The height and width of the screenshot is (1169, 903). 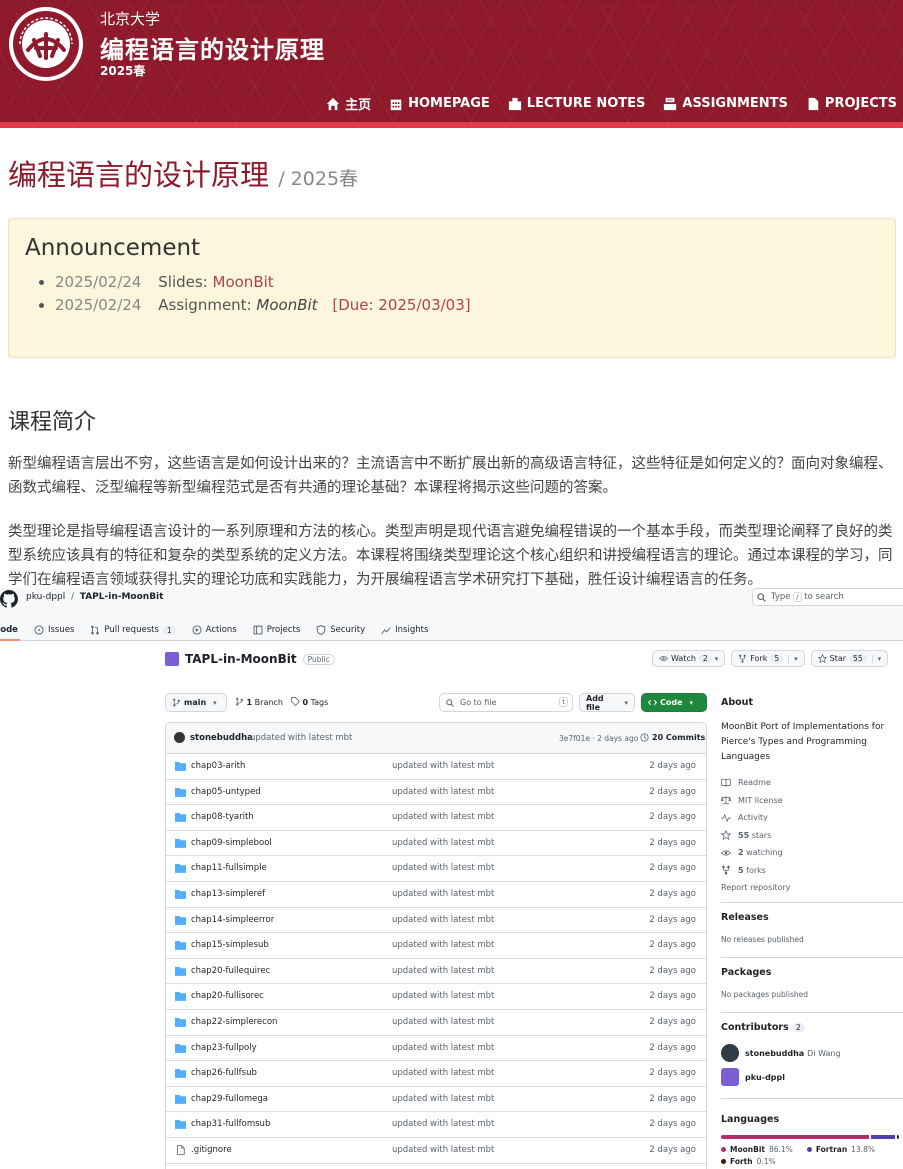 What do you see at coordinates (229, 1099) in the screenshot?
I see `file-name: chap29-fullomega` at bounding box center [229, 1099].